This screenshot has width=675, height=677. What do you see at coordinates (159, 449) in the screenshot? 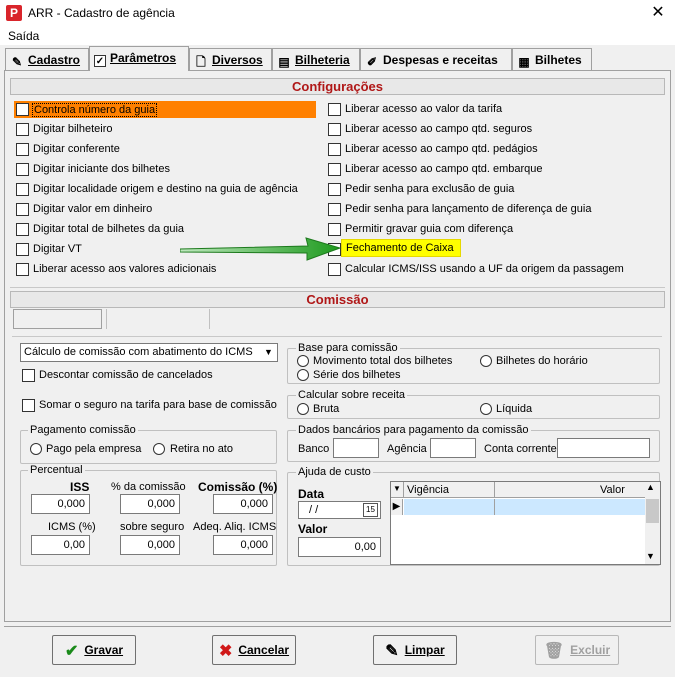
I see `radio-retira-ato` at bounding box center [159, 449].